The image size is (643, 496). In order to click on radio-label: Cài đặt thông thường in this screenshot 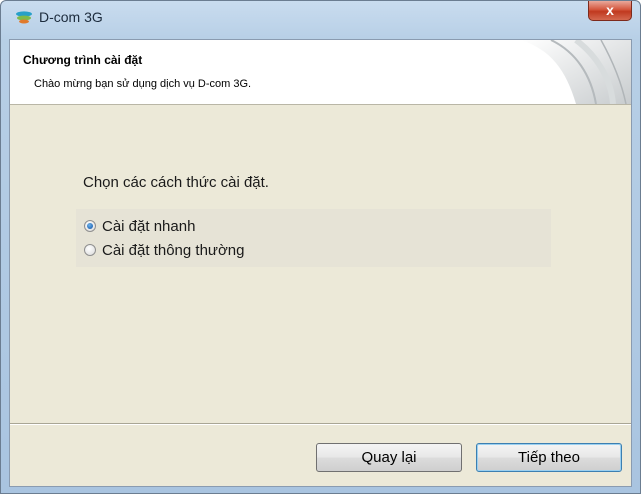, I will do `click(173, 250)`.